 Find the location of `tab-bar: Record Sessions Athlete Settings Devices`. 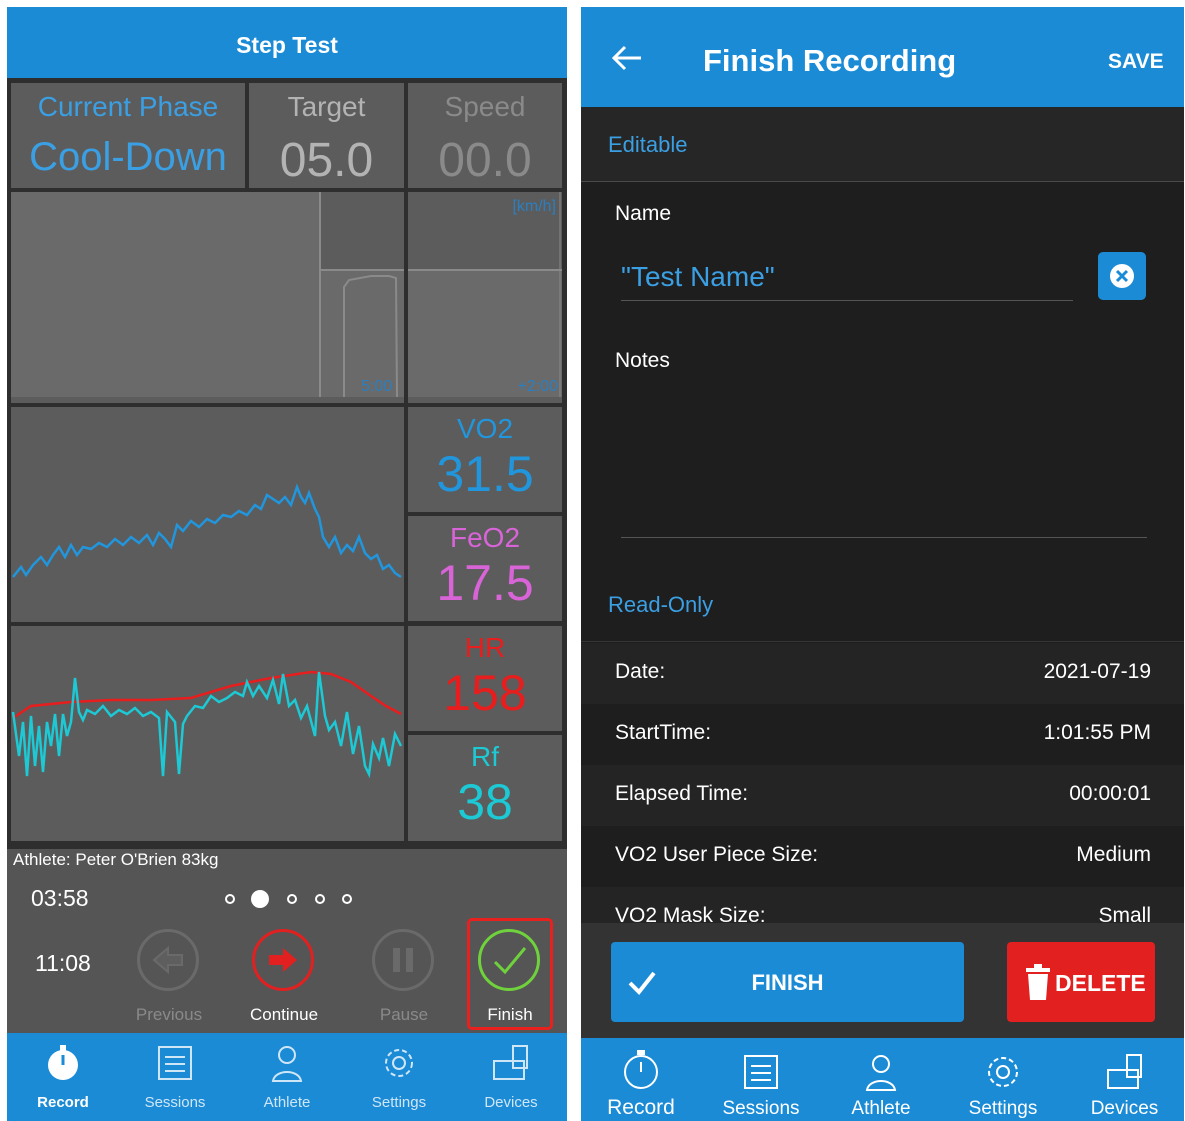

tab-bar: Record Sessions Athlete Settings Devices is located at coordinates (287, 1077).